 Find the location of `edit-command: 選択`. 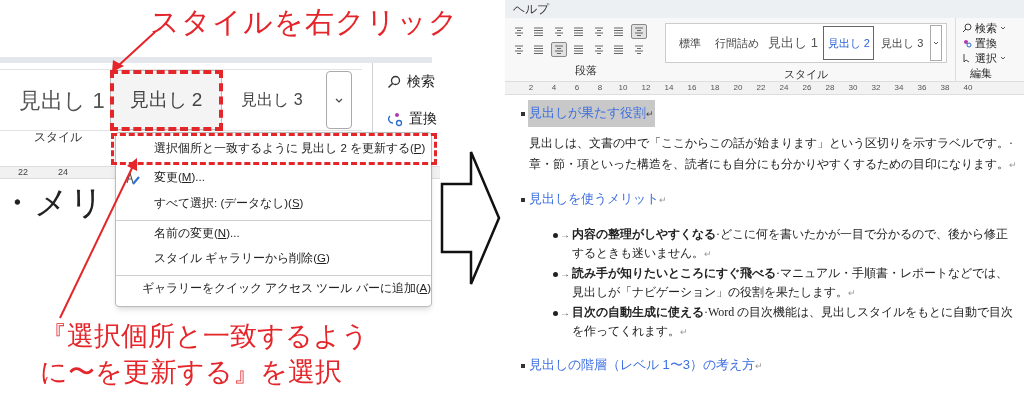

edit-command: 選択 is located at coordinates (990, 58).